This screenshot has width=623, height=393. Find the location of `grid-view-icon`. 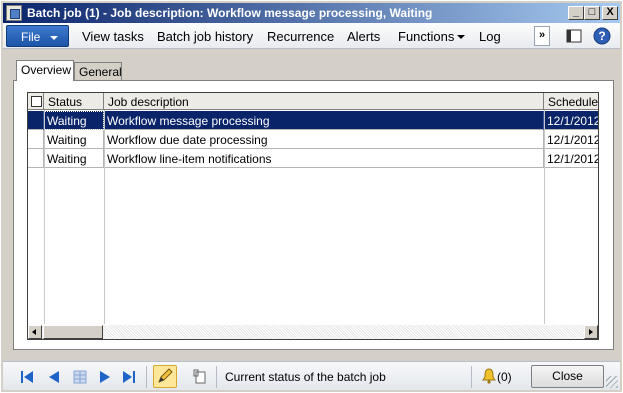

grid-view-icon is located at coordinates (80, 377).